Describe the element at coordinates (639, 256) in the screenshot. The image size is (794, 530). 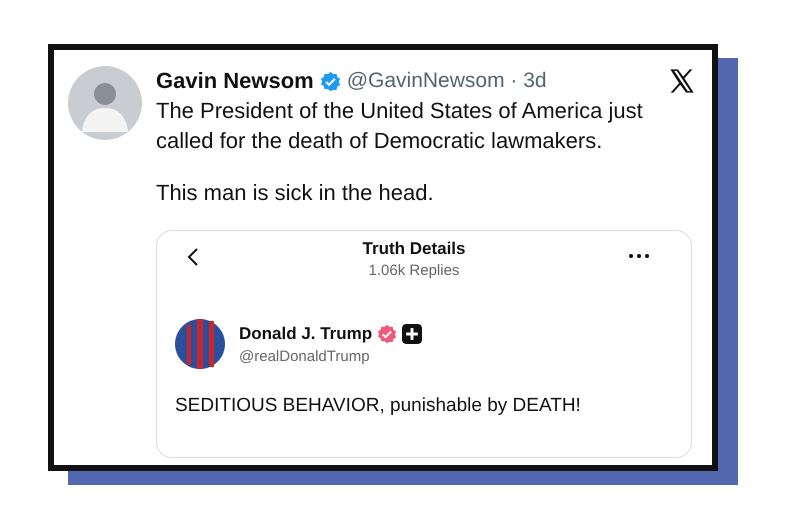
I see `more-icon` at that location.